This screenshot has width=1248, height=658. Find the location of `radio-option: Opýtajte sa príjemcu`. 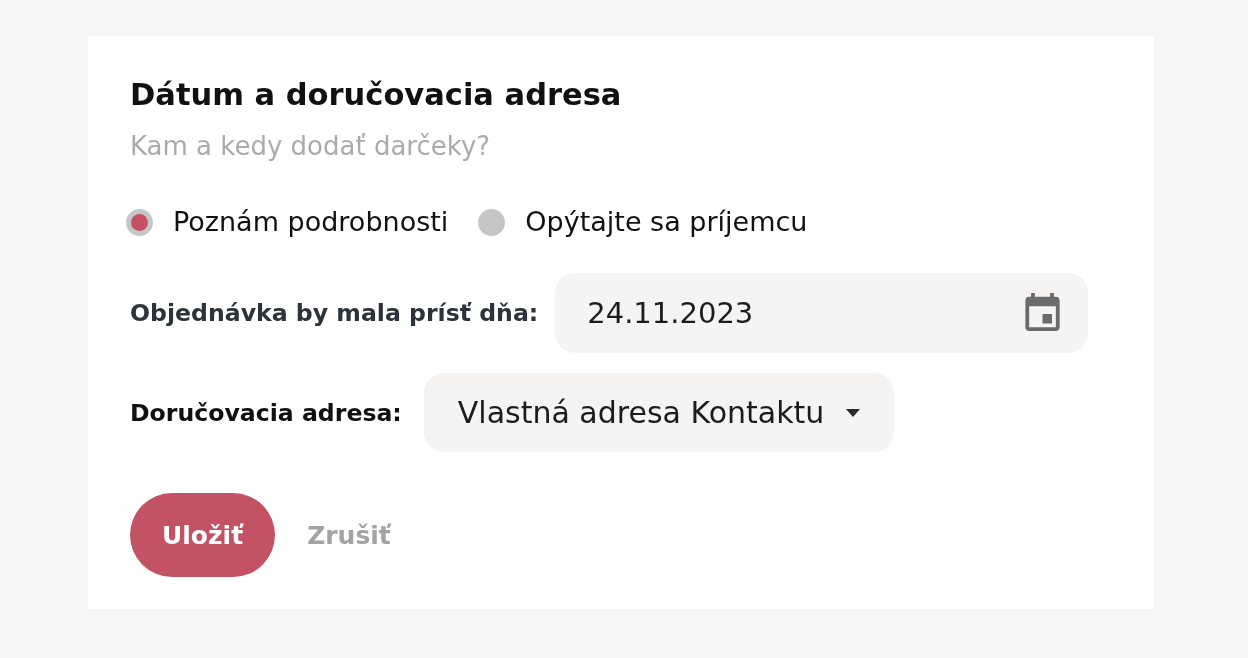

radio-option: Opýtajte sa príjemcu is located at coordinates (643, 222).